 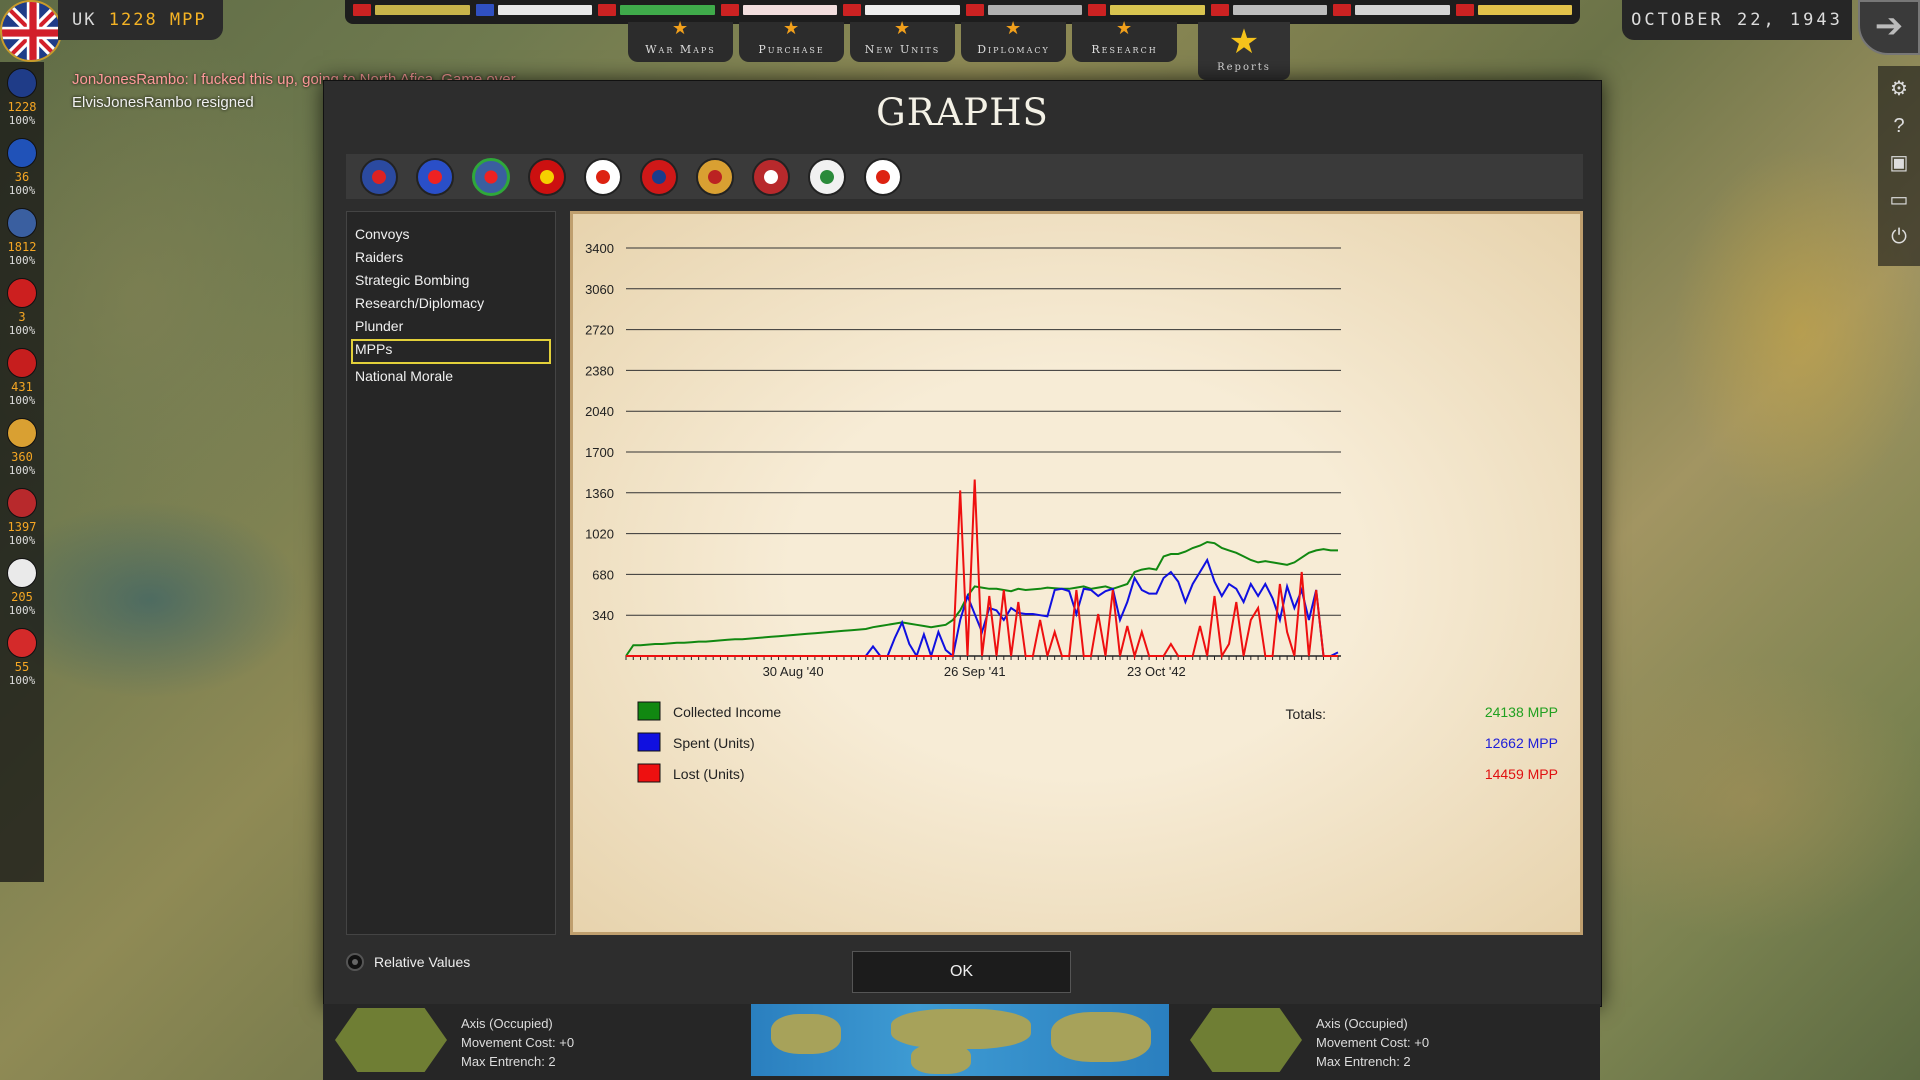 What do you see at coordinates (1246, 1040) in the screenshot?
I see `terrain-hex-icon` at bounding box center [1246, 1040].